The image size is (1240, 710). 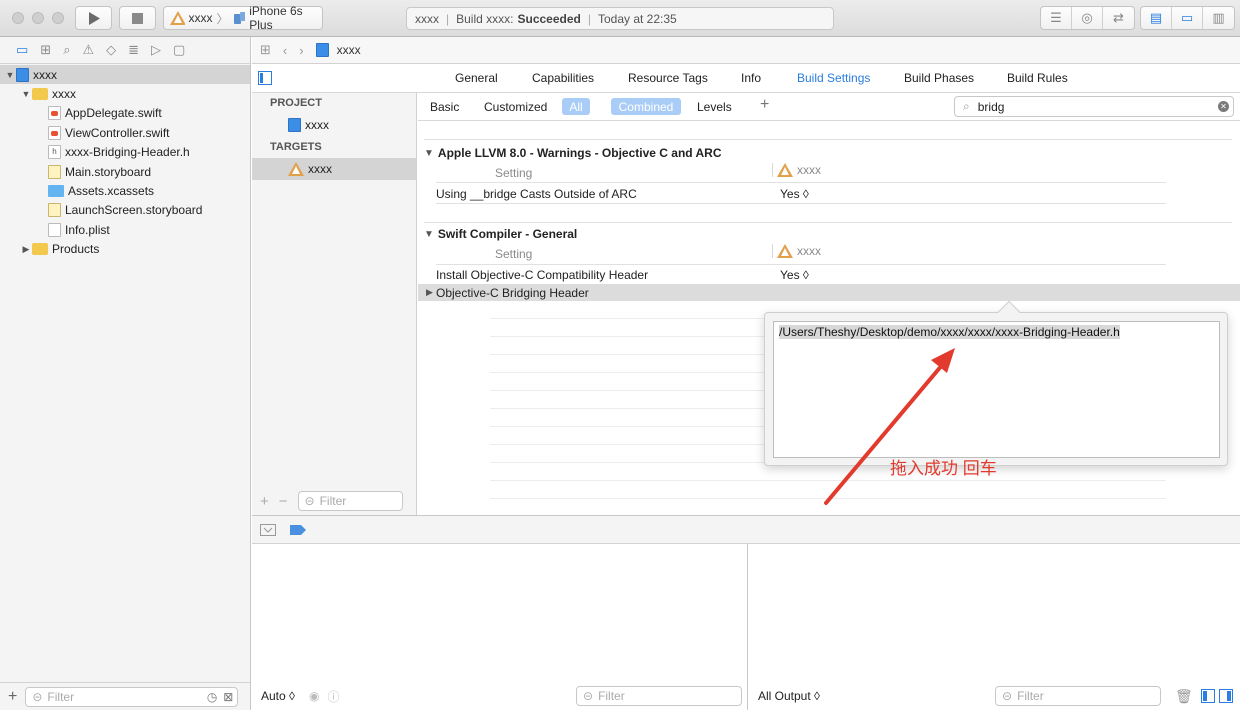 I want to click on minimize-window-button, so click(x=38, y=18).